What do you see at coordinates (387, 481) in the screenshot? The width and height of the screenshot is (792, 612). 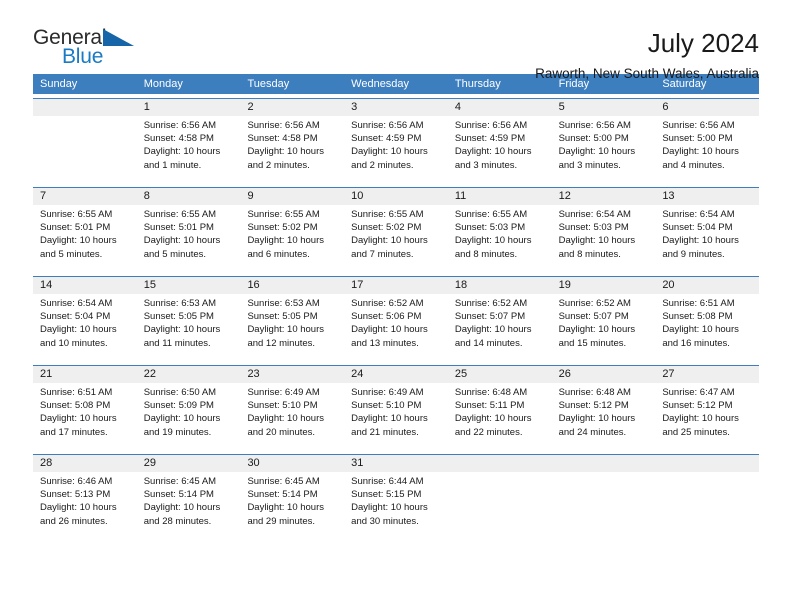 I see `sunrise-text: Sunrise: 6:44 AM` at bounding box center [387, 481].